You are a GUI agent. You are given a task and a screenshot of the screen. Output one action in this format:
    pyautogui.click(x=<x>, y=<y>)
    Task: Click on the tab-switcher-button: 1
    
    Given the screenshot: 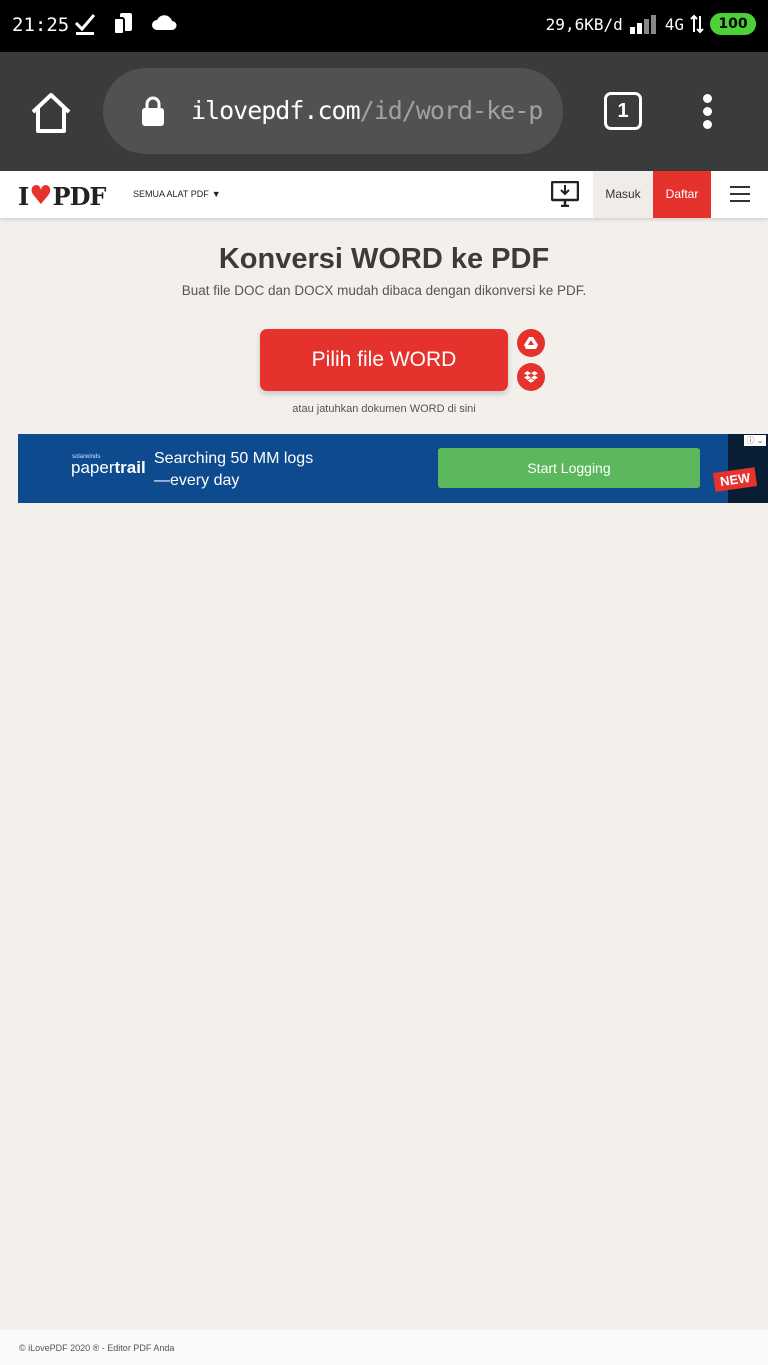 What is the action you would take?
    pyautogui.click(x=623, y=111)
    